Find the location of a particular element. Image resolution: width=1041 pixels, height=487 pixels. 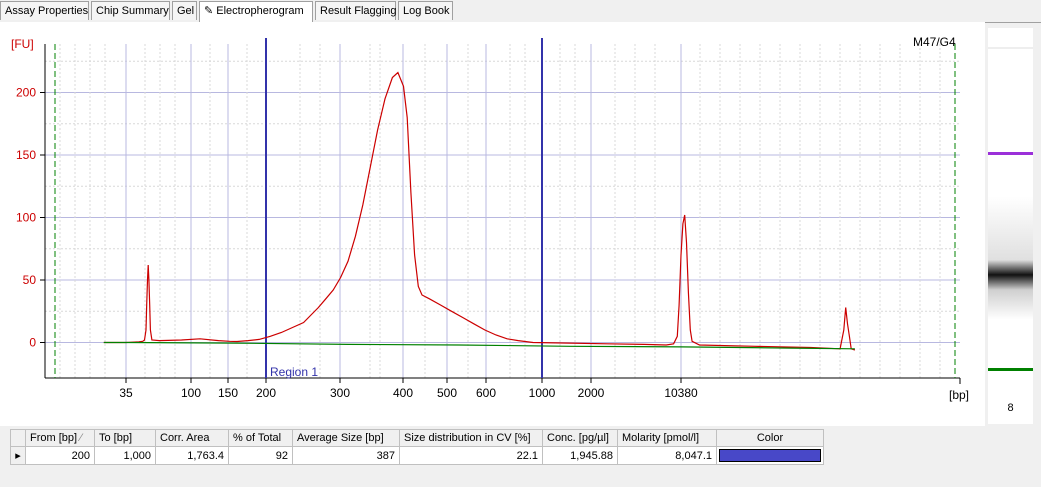

col-conc: Conc. [pg/µl] is located at coordinates (580, 438).